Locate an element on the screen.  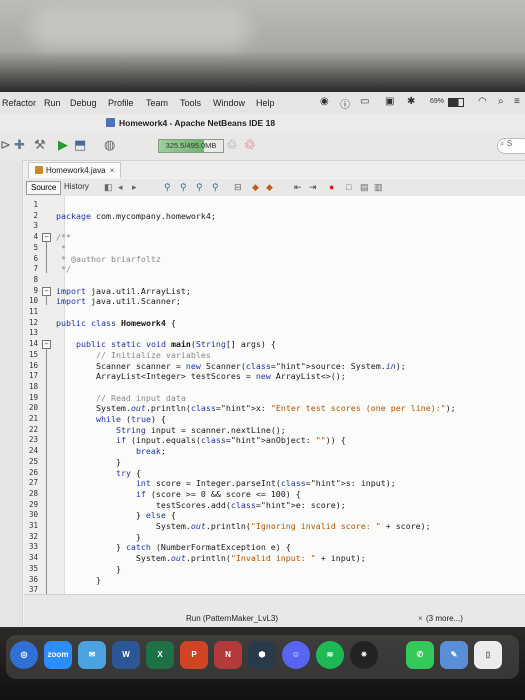
more-tasks-label: (3 more...) is located at coordinates (444, 618).